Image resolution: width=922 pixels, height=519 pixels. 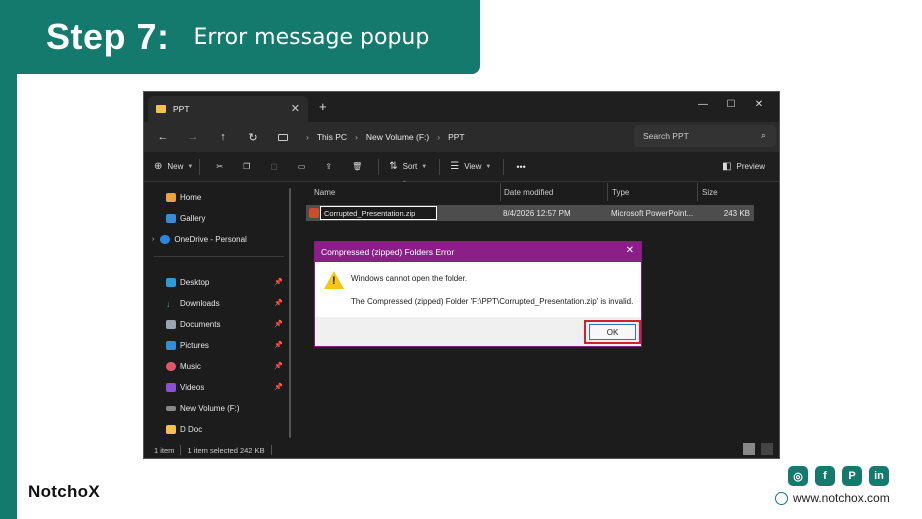 I want to click on sidebar-item-label: Music, so click(x=190, y=366).